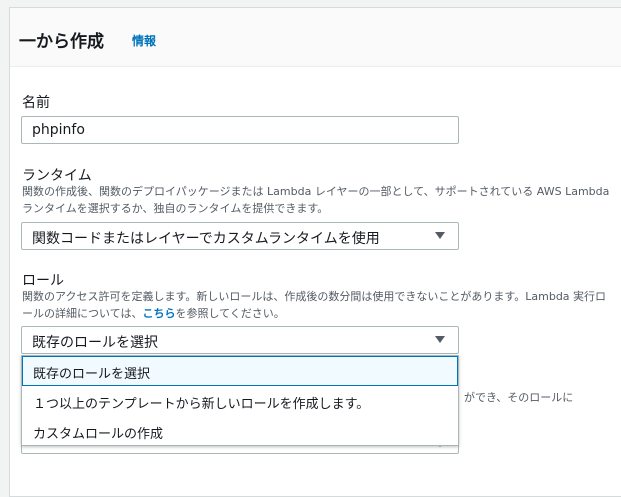 The image size is (621, 497). Describe the element at coordinates (240, 340) in the screenshot. I see `role-select: 既存のロールを選択` at that location.